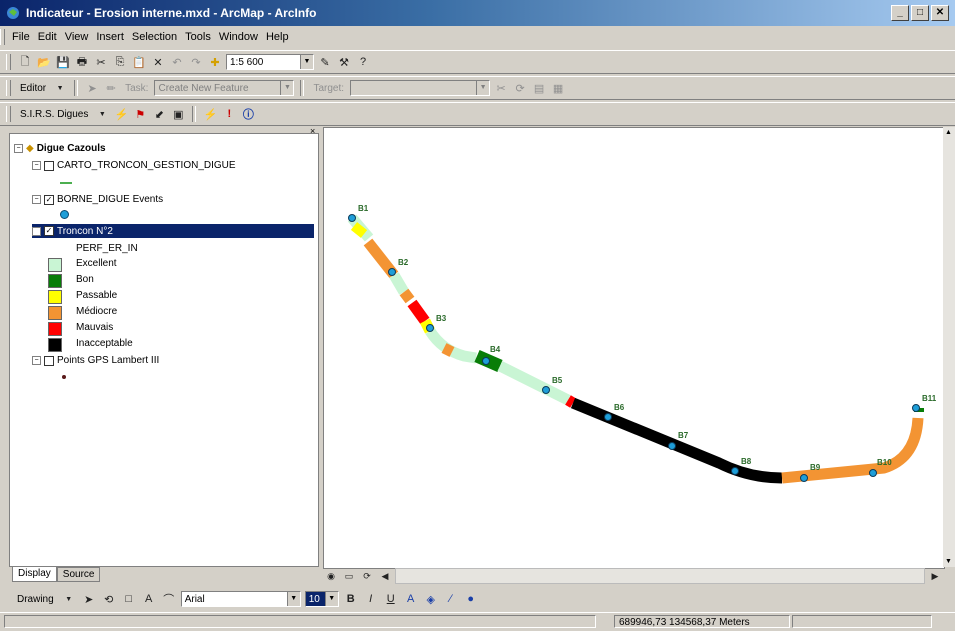 This screenshot has height=631, width=955. What do you see at coordinates (95, 360) in the screenshot?
I see `toc-layer-gps: − Points GPS Lambert III` at bounding box center [95, 360].